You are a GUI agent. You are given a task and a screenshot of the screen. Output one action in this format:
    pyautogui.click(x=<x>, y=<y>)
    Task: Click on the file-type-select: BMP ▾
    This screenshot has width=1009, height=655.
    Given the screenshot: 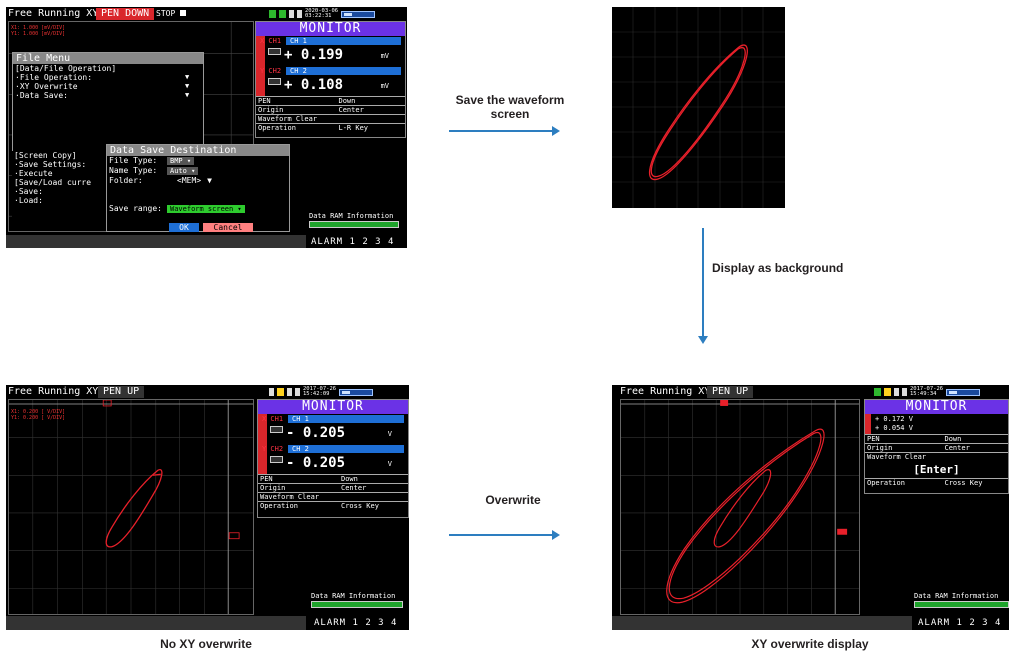 What is the action you would take?
    pyautogui.click(x=181, y=161)
    